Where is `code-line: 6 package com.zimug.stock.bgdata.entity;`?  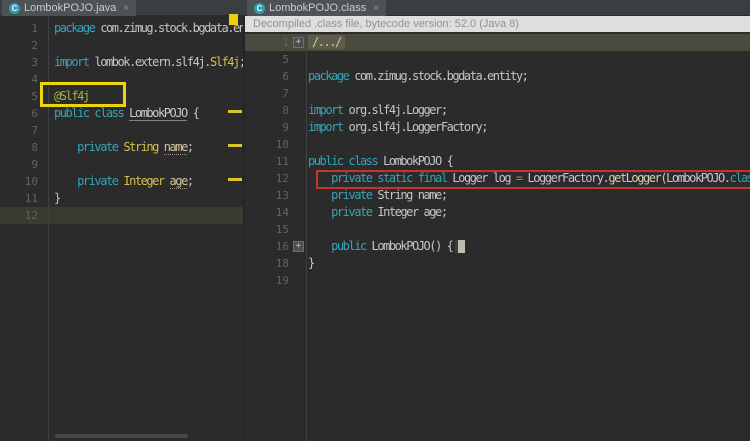
code-line: 6 package com.zimug.stock.bgdata.entity; is located at coordinates (497, 76).